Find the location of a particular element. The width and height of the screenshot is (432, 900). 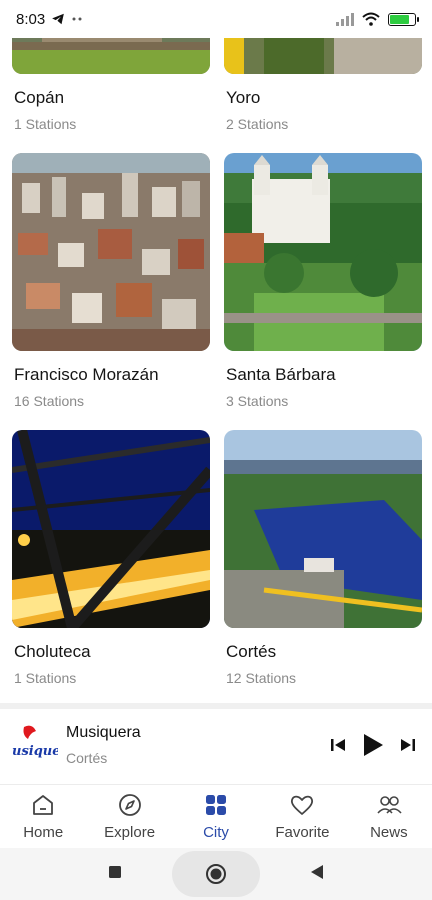

bottom-nav: Home Explore City Favorite News is located at coordinates (216, 816).